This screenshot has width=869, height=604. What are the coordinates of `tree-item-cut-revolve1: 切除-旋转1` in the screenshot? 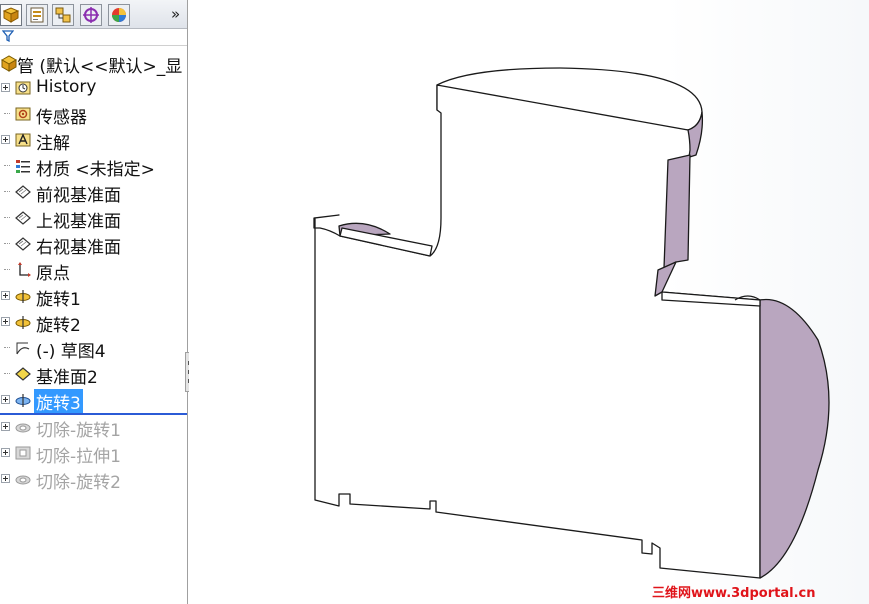 It's located at (93, 427).